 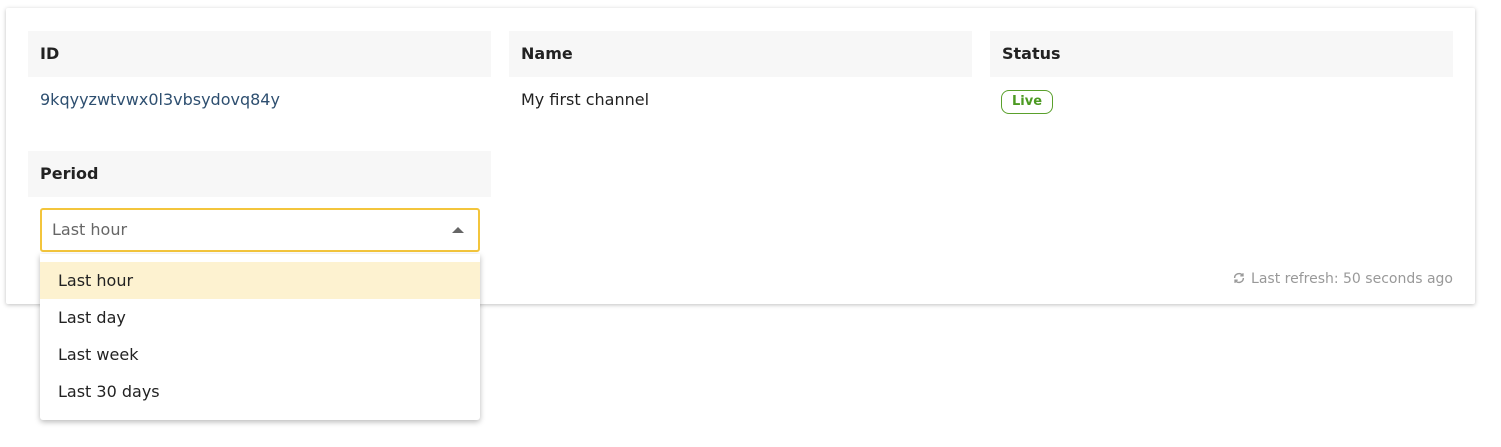 I want to click on period-label: Period, so click(x=259, y=174).